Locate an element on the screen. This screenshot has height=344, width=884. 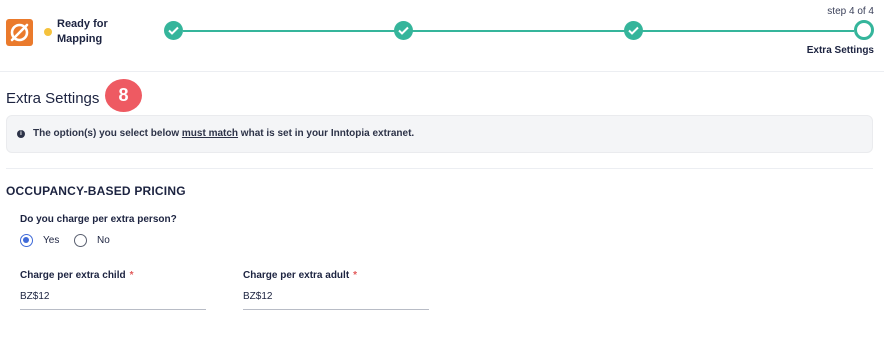
status-dot-icon is located at coordinates (48, 32).